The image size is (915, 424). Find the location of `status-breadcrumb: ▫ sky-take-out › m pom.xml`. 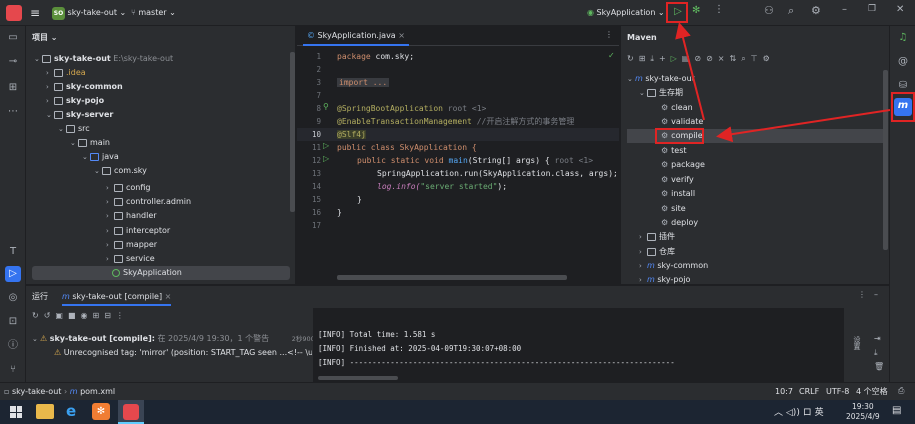

status-breadcrumb: ▫ sky-take-out › m pom.xml is located at coordinates (59, 392).